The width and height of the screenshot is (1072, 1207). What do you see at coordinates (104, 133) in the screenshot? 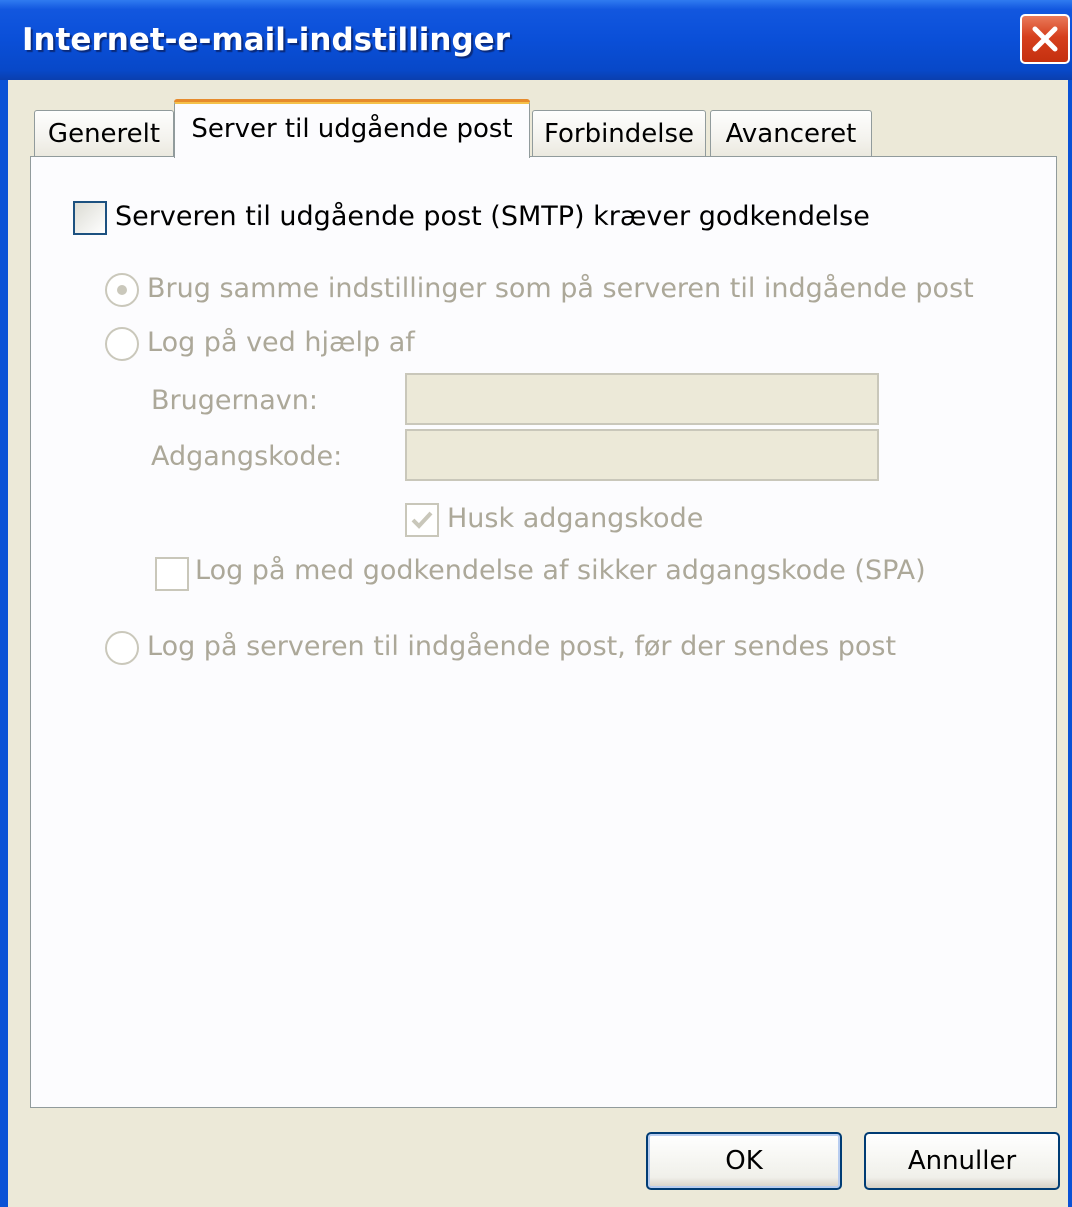
I see `tab-generelt: Generelt` at bounding box center [104, 133].